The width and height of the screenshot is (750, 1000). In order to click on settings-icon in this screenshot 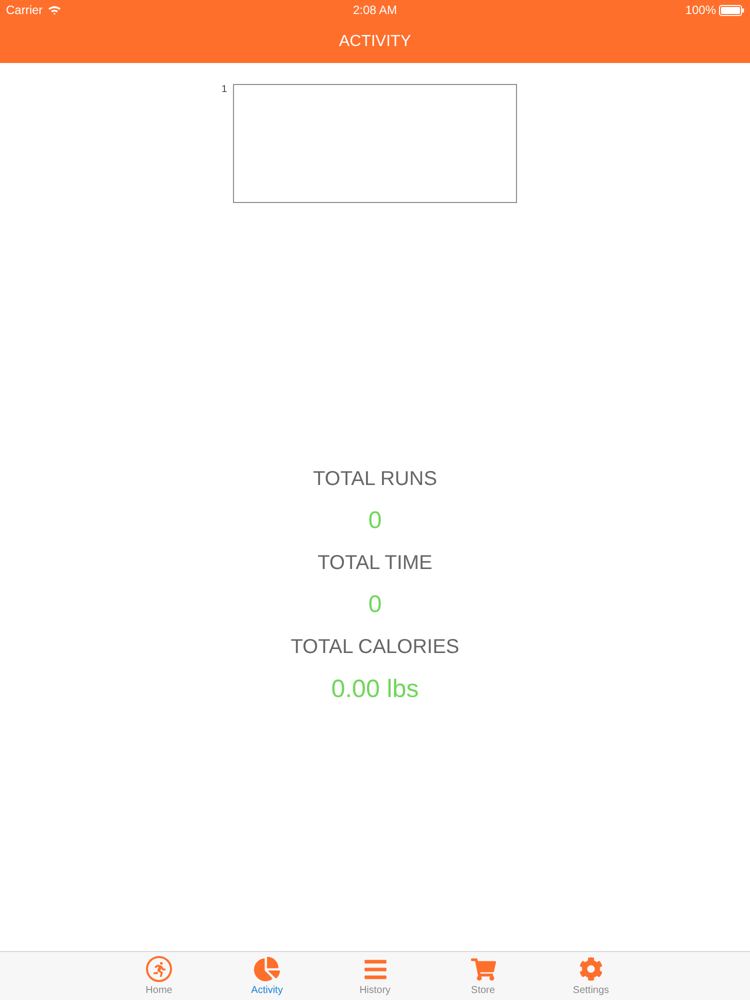, I will do `click(591, 969)`.